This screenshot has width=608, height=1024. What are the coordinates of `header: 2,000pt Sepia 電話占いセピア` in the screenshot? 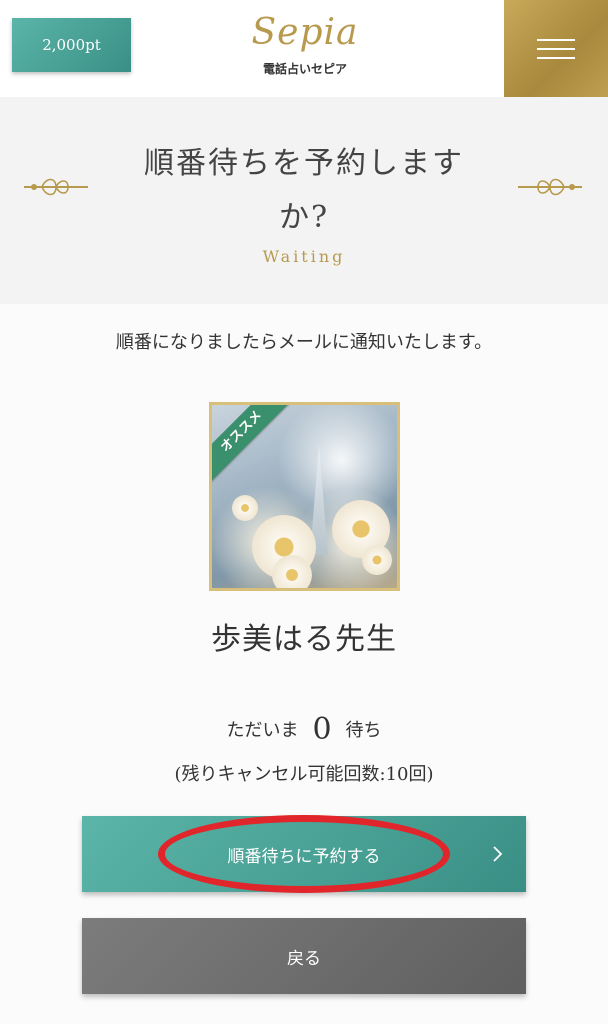 It's located at (304, 48).